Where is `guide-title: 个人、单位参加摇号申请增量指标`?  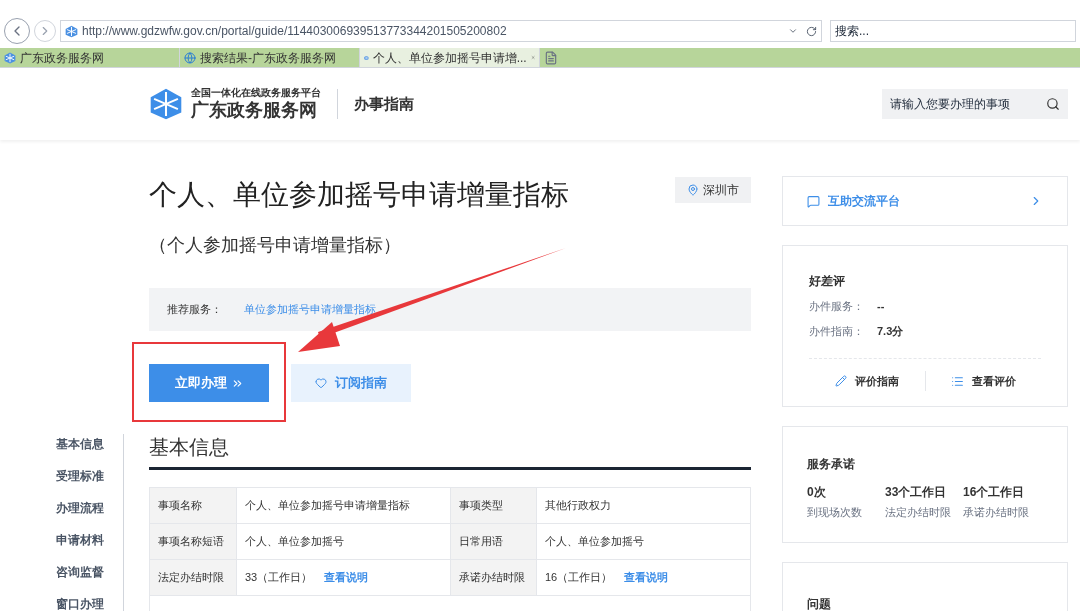 guide-title: 个人、单位参加摇号申请增量指标 is located at coordinates (359, 195).